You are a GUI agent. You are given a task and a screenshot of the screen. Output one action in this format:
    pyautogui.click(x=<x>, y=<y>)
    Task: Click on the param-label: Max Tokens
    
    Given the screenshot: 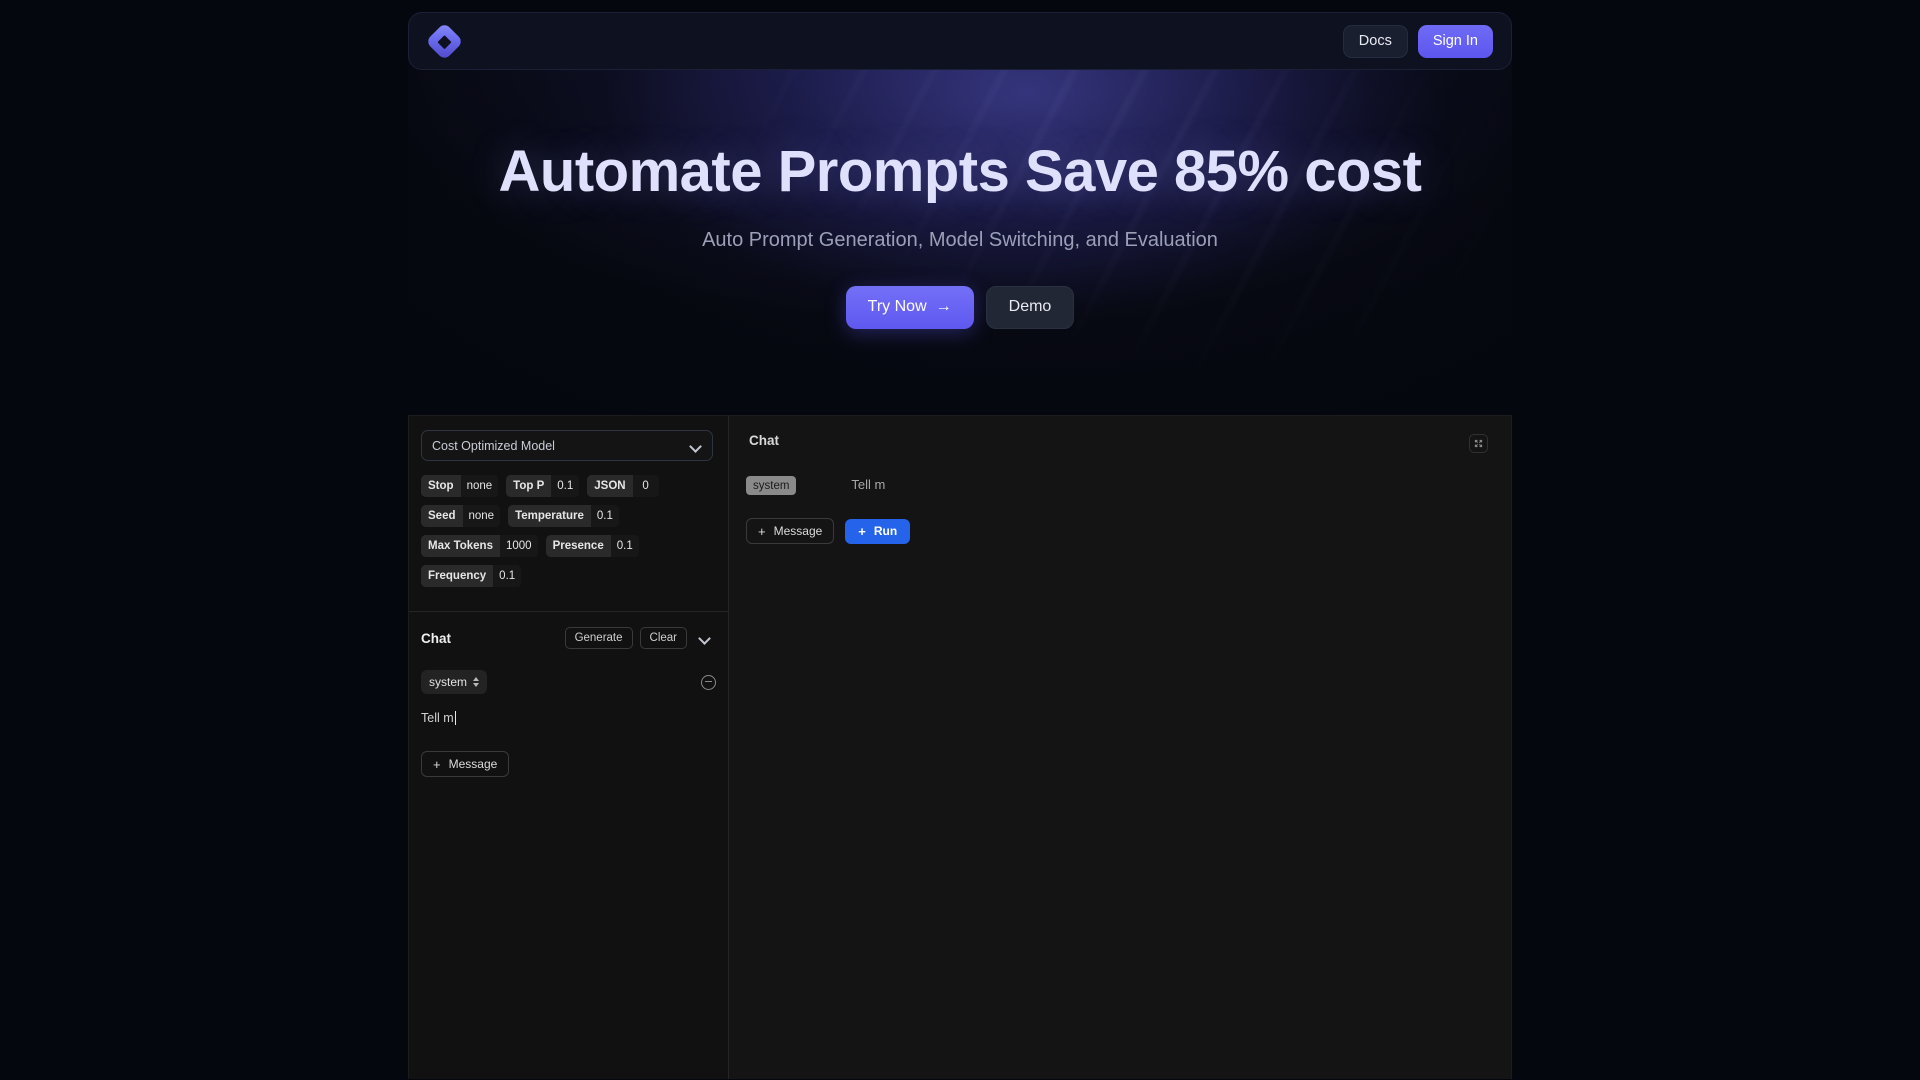 What is the action you would take?
    pyautogui.click(x=460, y=546)
    